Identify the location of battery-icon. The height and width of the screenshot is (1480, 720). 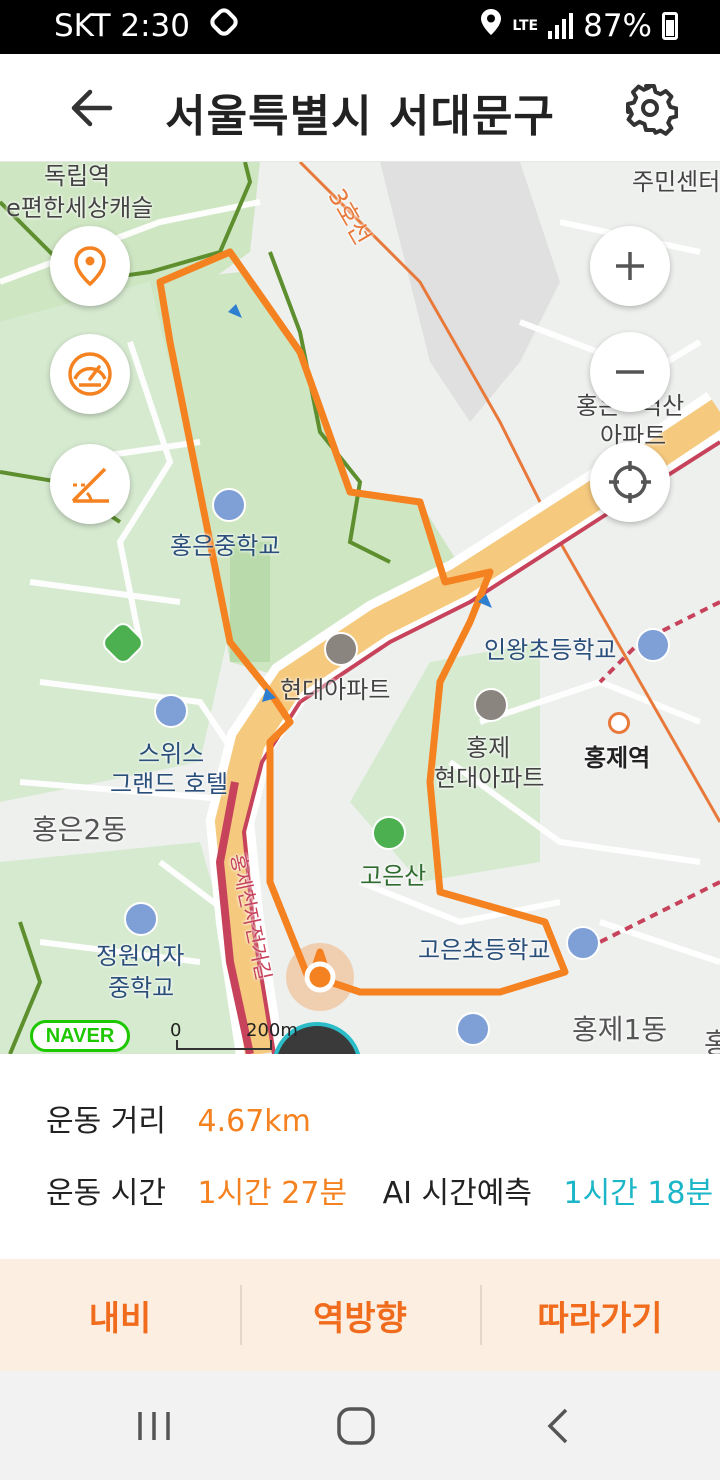
(670, 26).